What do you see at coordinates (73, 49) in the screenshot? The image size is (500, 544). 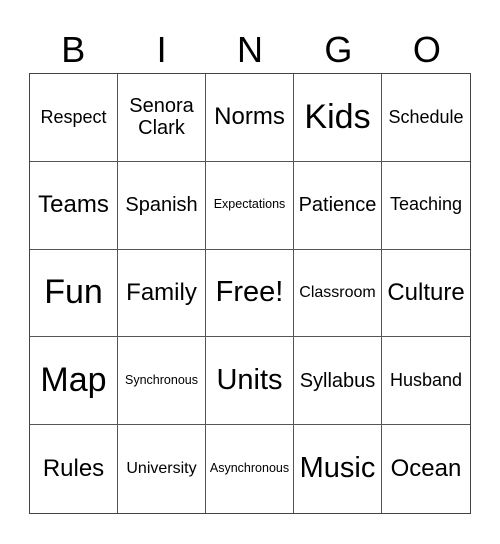 I see `header-letter-b: B` at bounding box center [73, 49].